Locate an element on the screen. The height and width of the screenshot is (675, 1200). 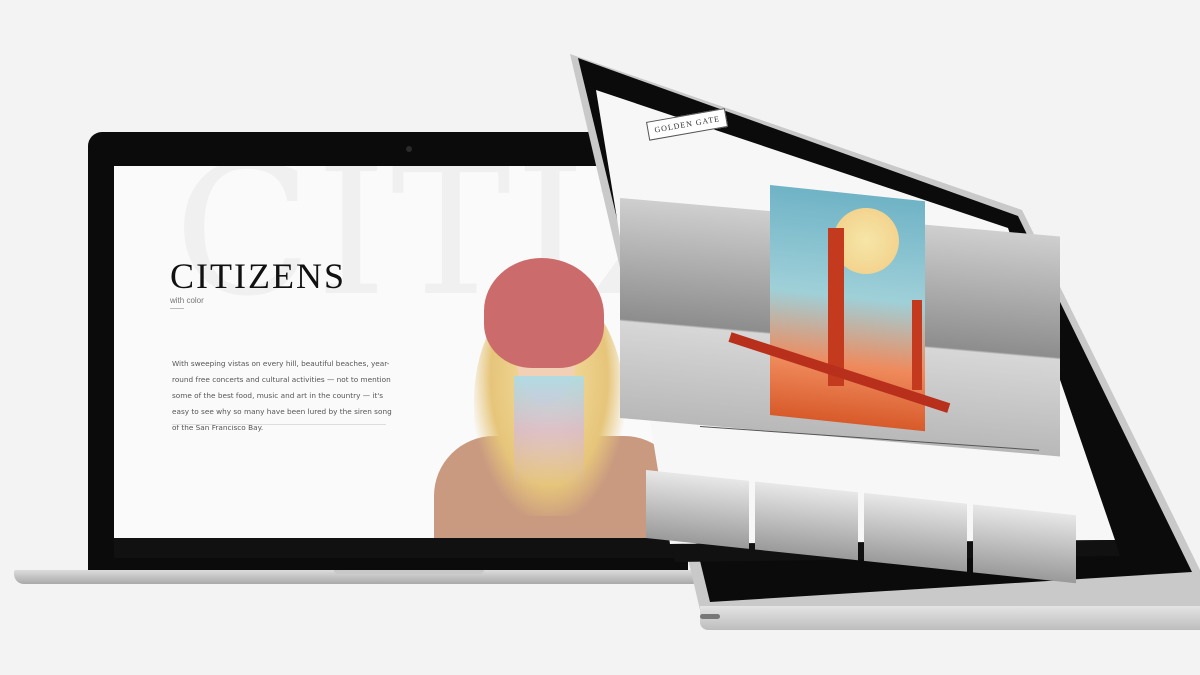
usb-port-icon is located at coordinates (710, 616).